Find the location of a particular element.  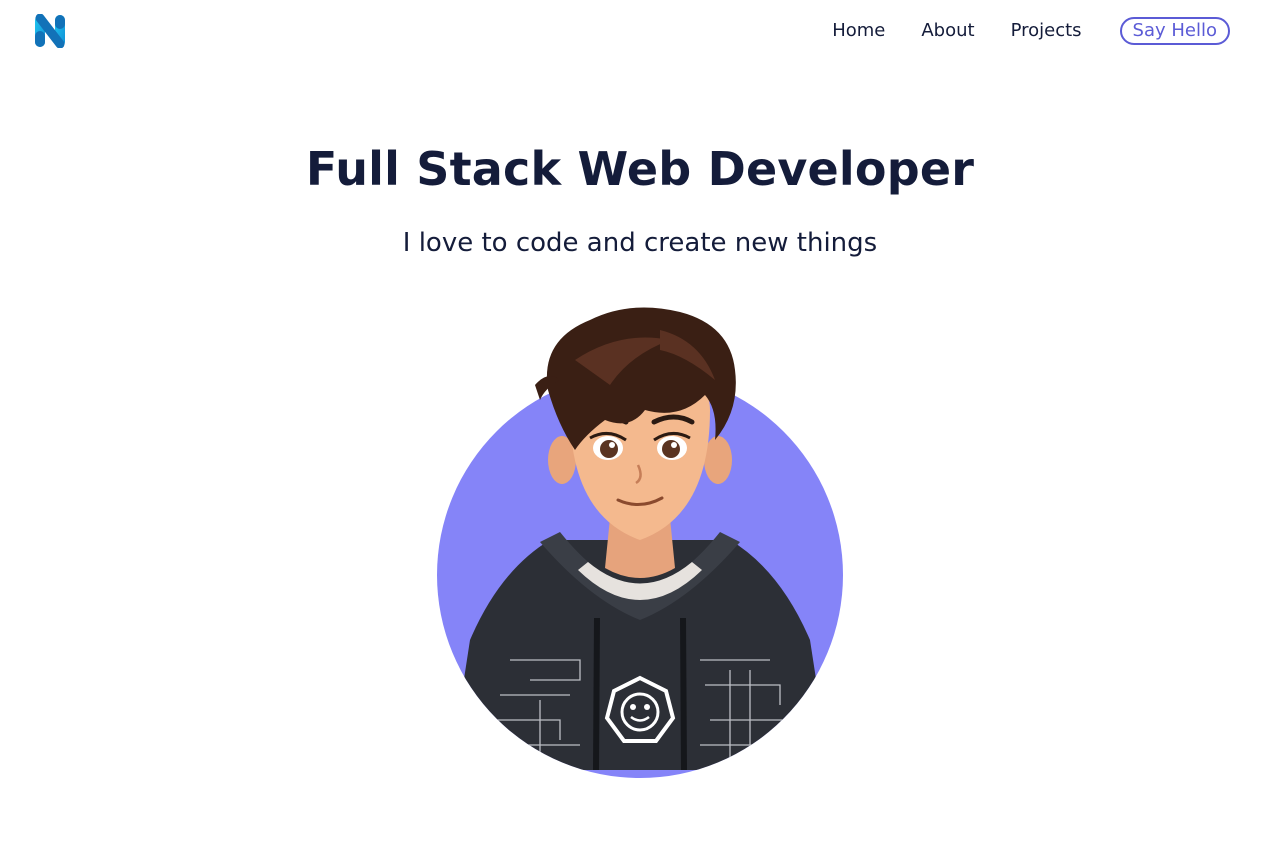

hero-subtitle: I love to code and create new things is located at coordinates (640, 243).